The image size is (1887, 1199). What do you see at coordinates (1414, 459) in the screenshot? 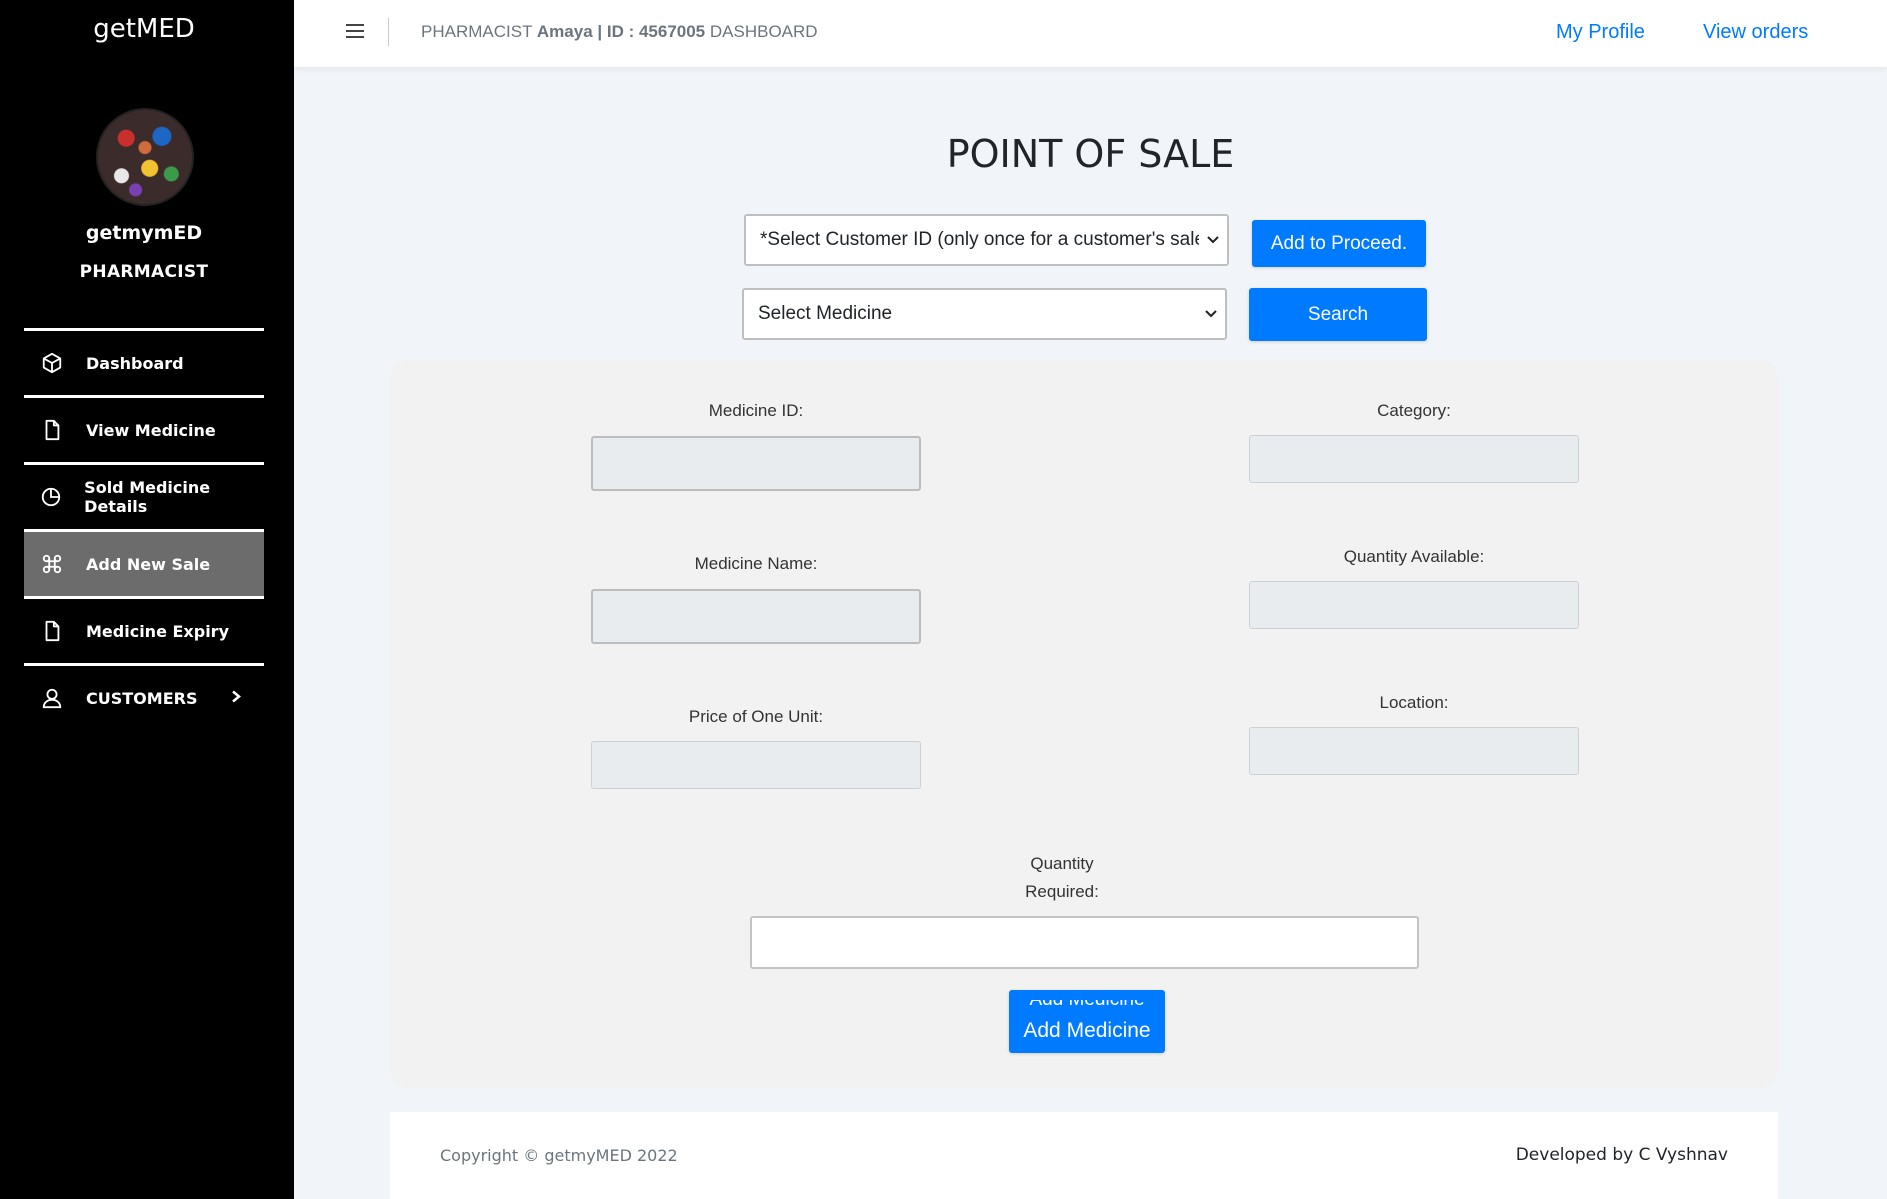
I see `category-field` at bounding box center [1414, 459].